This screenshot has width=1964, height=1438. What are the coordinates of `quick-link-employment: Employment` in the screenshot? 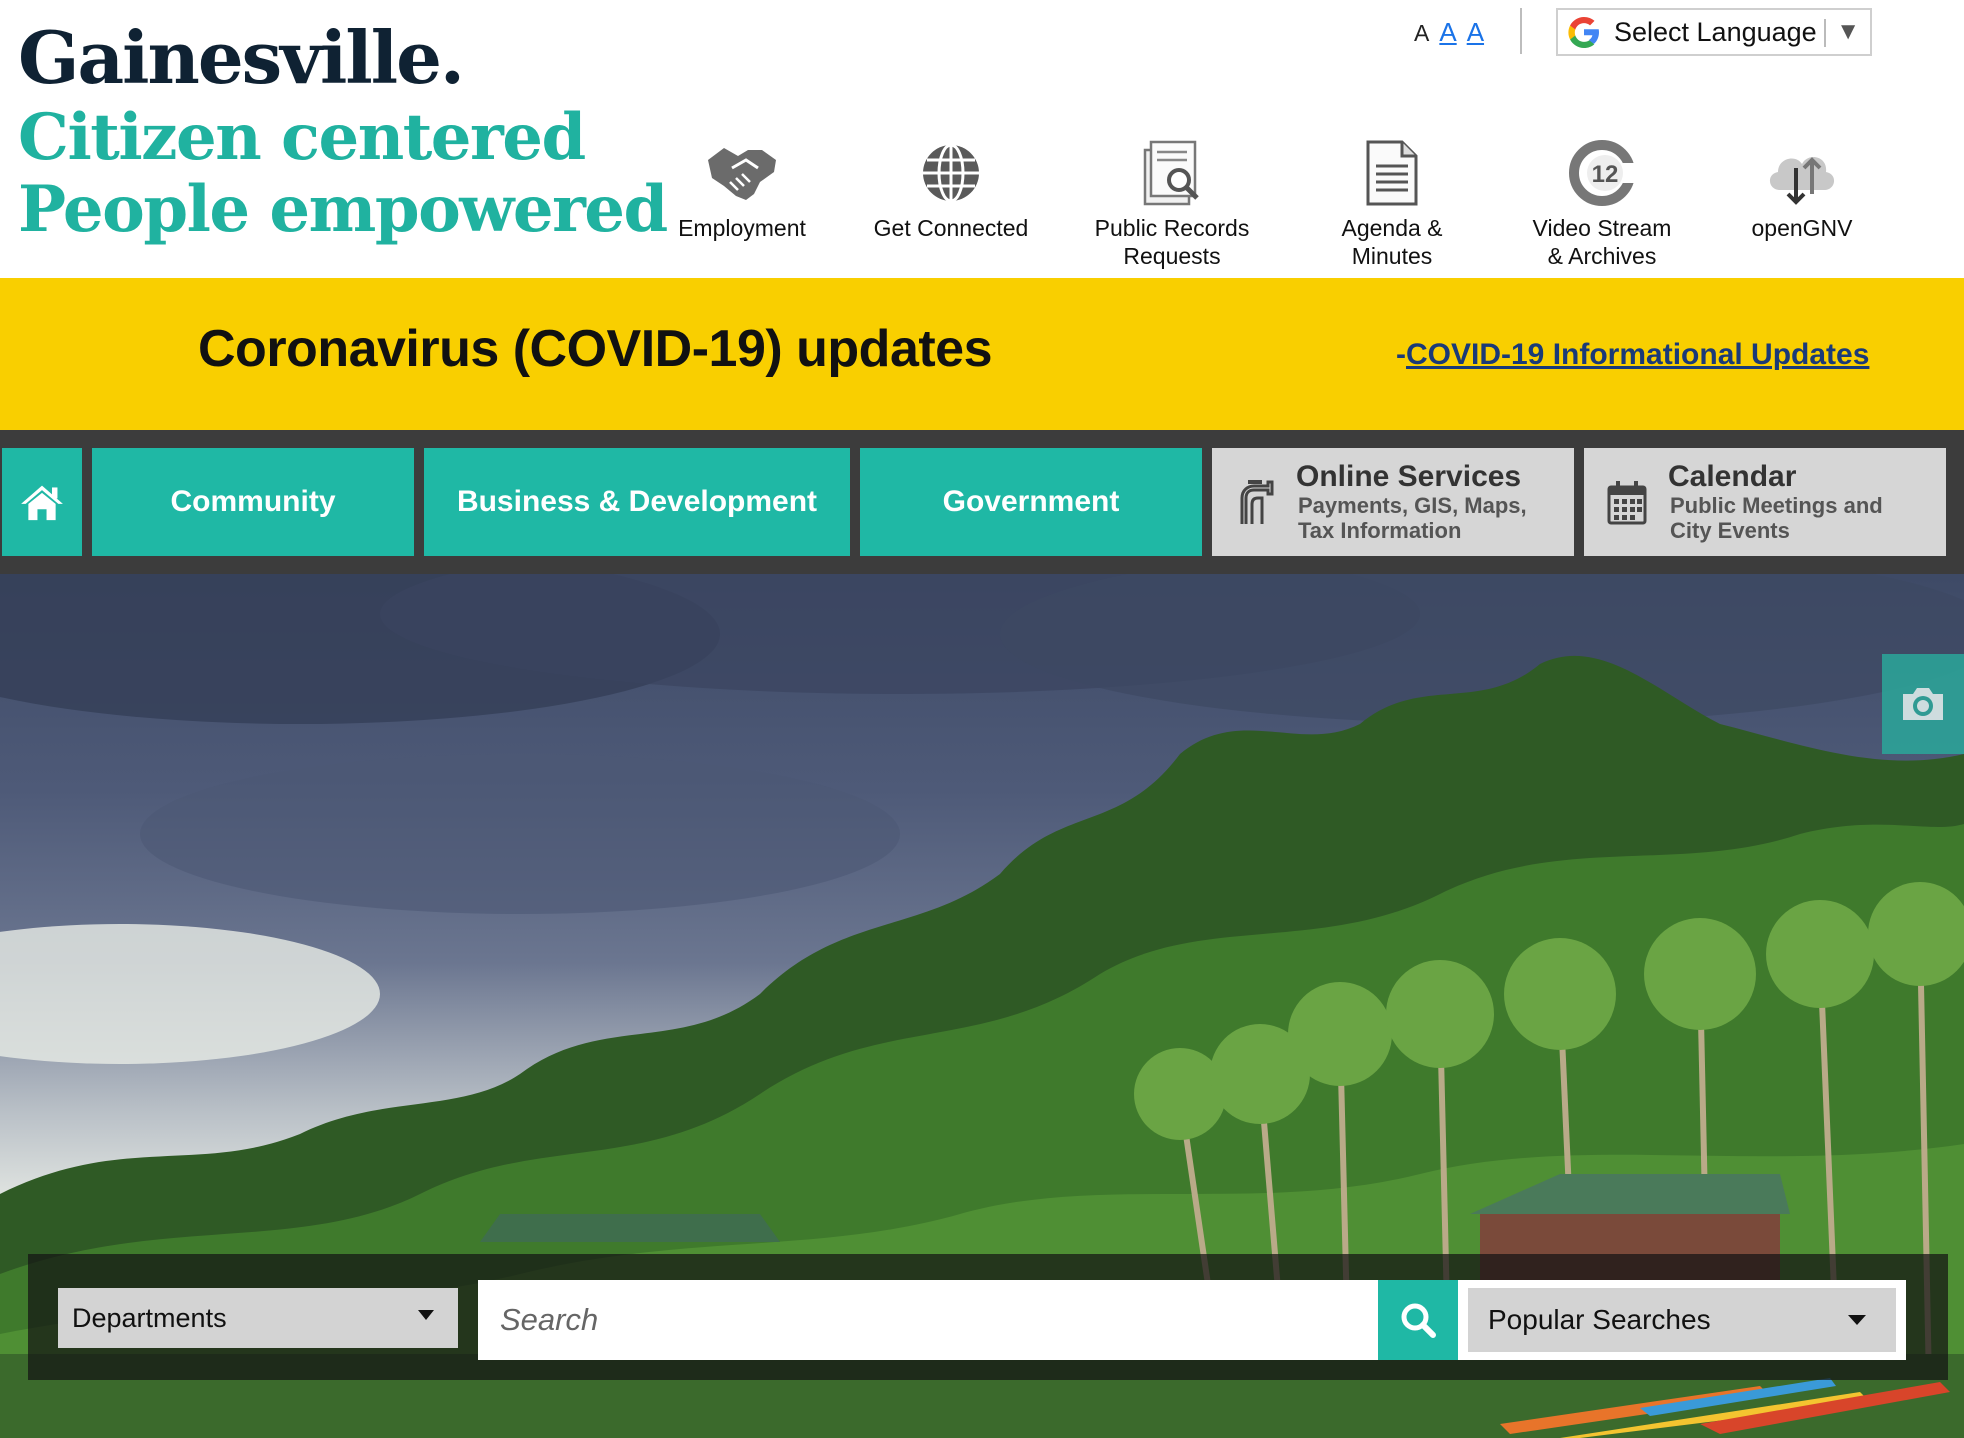 It's located at (742, 190).